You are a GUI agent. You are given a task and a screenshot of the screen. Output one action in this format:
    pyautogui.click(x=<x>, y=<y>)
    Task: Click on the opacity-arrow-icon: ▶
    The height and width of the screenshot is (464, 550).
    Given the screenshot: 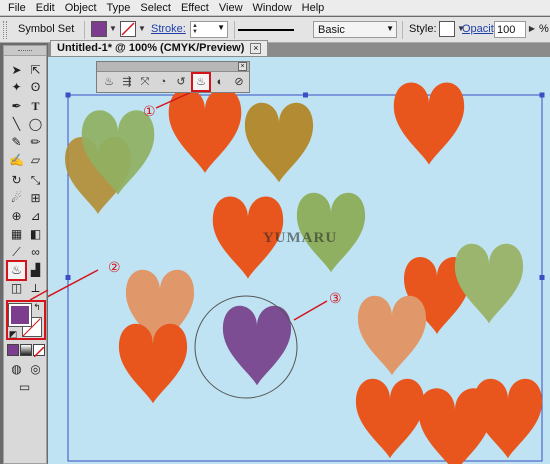 What is the action you would take?
    pyautogui.click(x=532, y=29)
    